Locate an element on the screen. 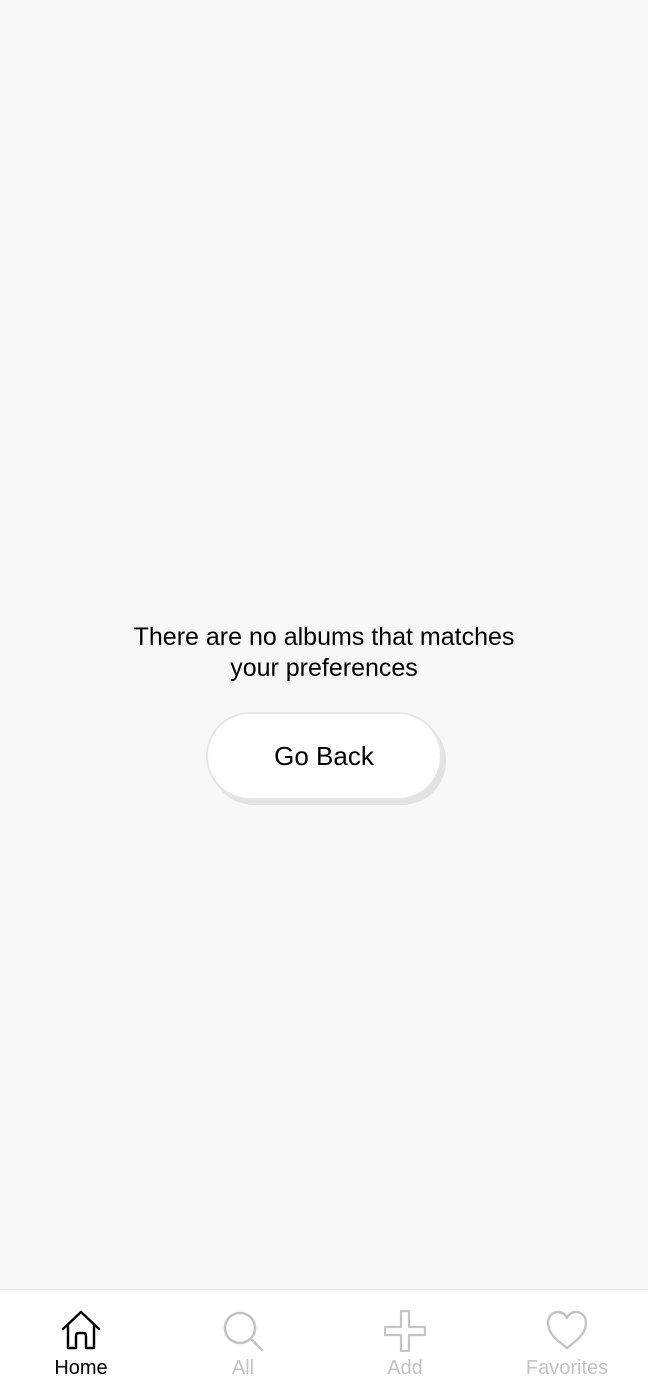 This screenshot has height=1398, width=648. go-back-button: Go Back is located at coordinates (324, 756).